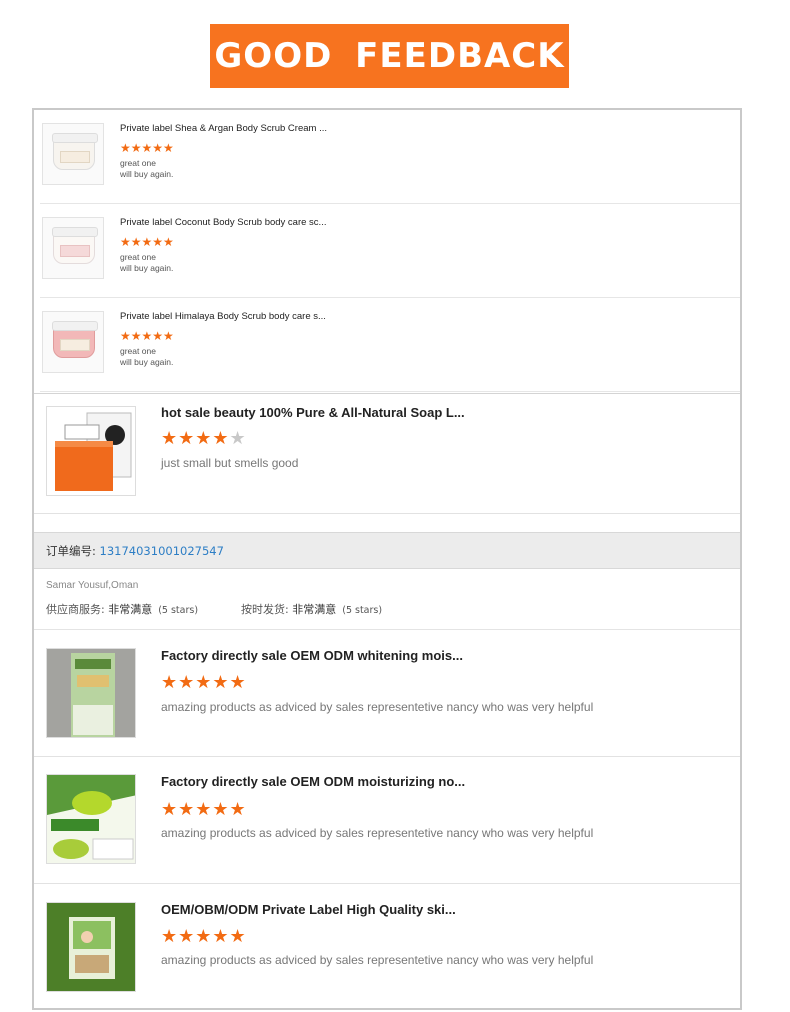  I want to click on star-empty: ★, so click(238, 438).